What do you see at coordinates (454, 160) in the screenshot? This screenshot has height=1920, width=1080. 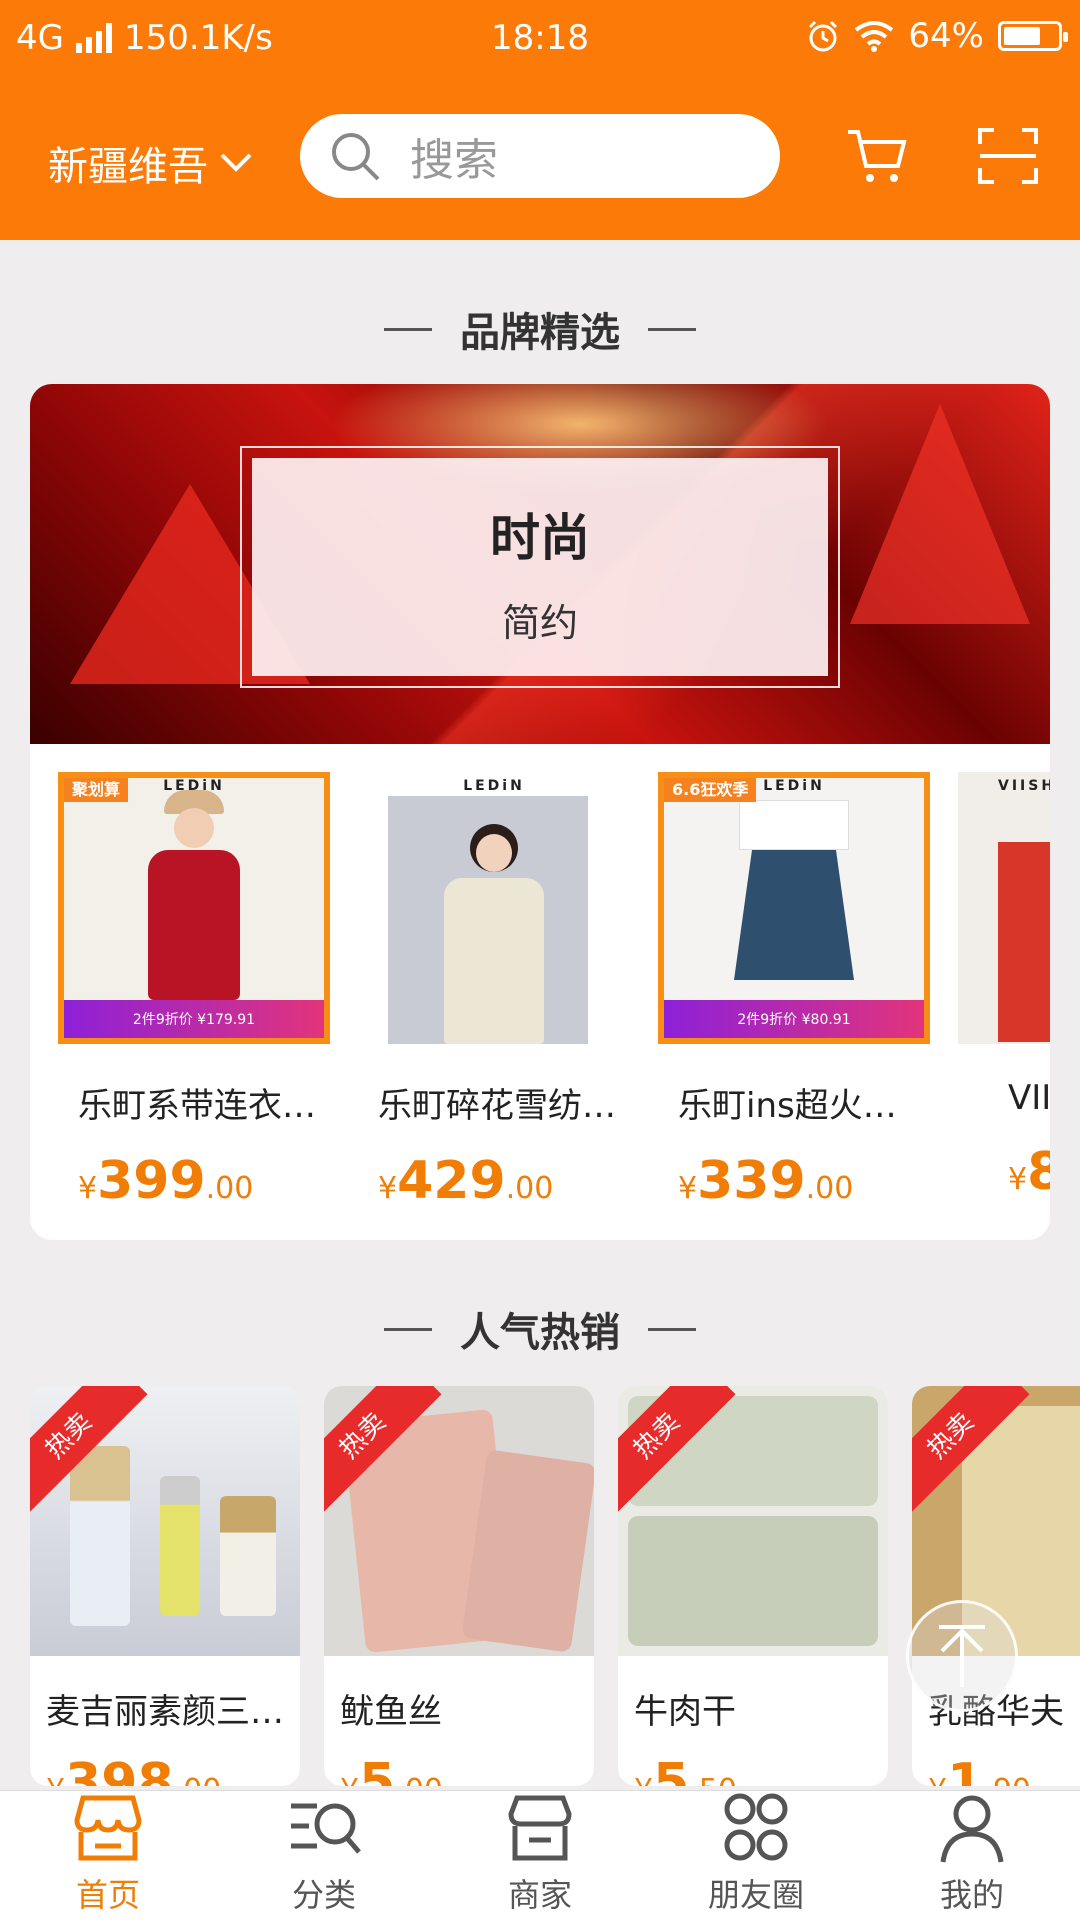 I see `search-placeholder: 搜索` at bounding box center [454, 160].